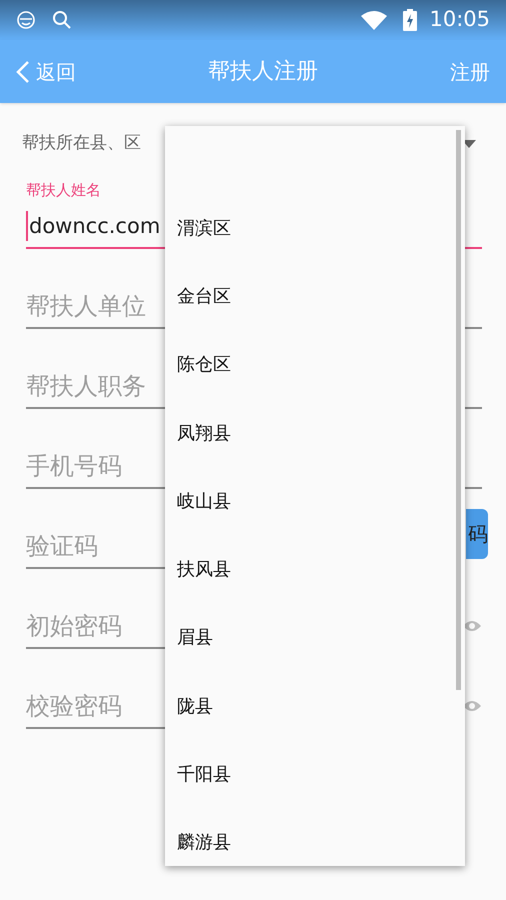 The height and width of the screenshot is (900, 506). I want to click on face-icon, so click(26, 20).